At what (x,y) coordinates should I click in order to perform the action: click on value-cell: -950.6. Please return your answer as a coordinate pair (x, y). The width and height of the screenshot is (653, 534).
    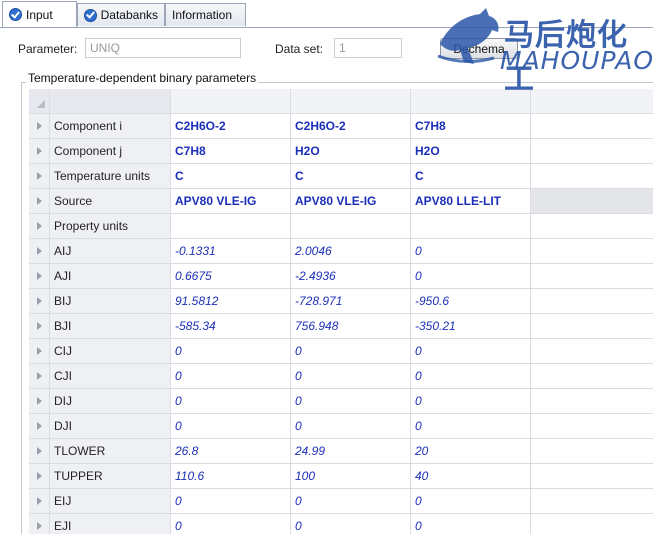
    Looking at the image, I should click on (471, 301).